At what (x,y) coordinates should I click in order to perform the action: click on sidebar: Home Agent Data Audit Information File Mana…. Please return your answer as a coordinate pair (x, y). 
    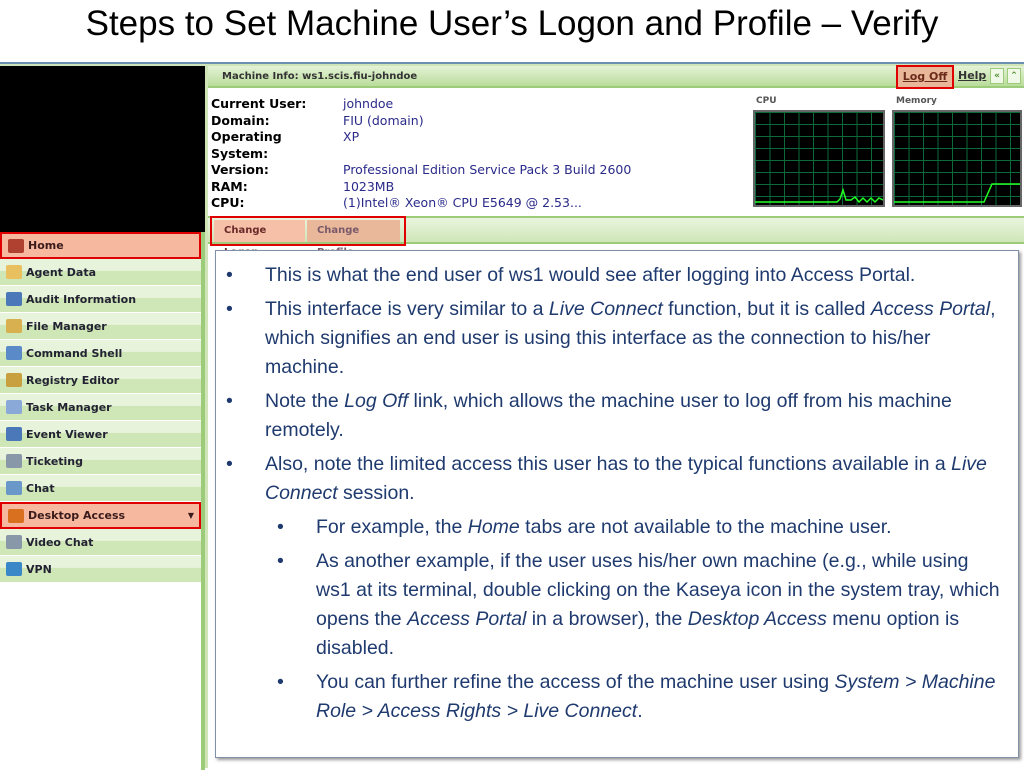
    Looking at the image, I should click on (102, 501).